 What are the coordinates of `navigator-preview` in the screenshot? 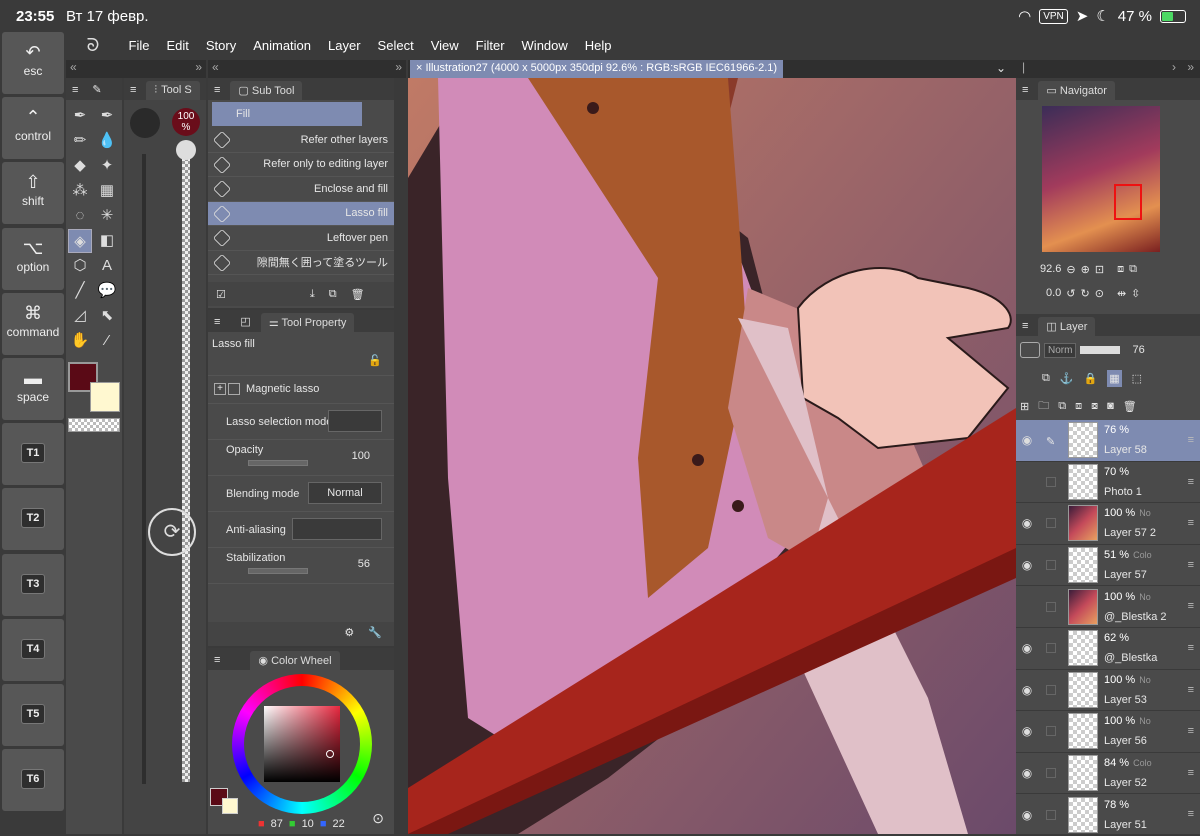 It's located at (1101, 179).